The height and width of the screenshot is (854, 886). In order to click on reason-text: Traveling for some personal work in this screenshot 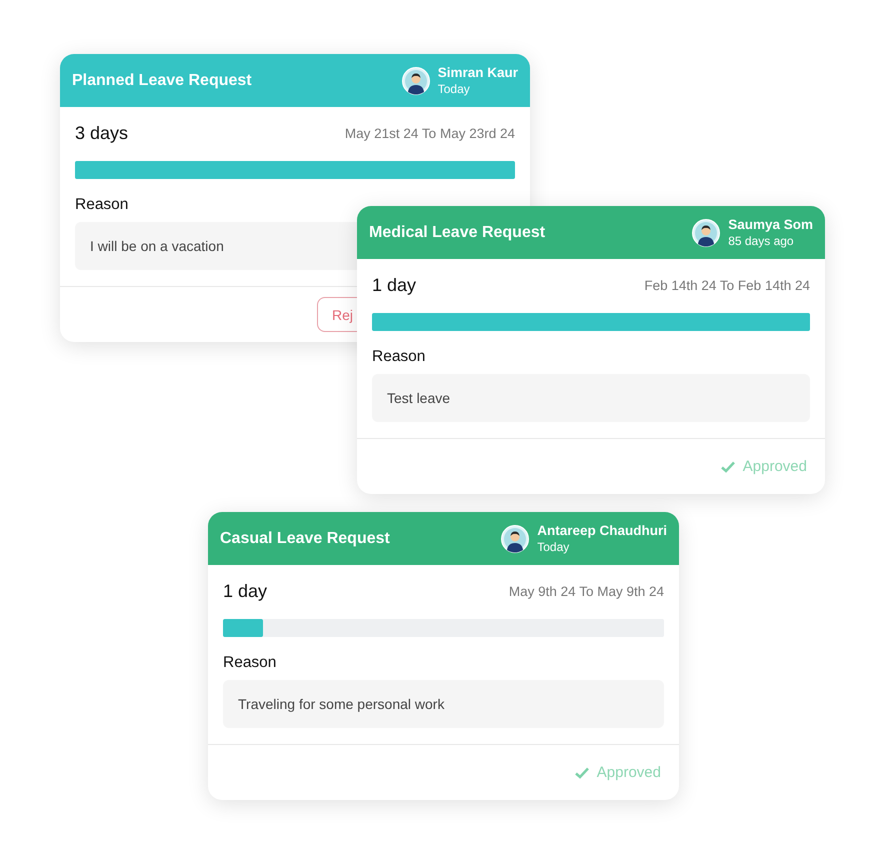, I will do `click(443, 704)`.